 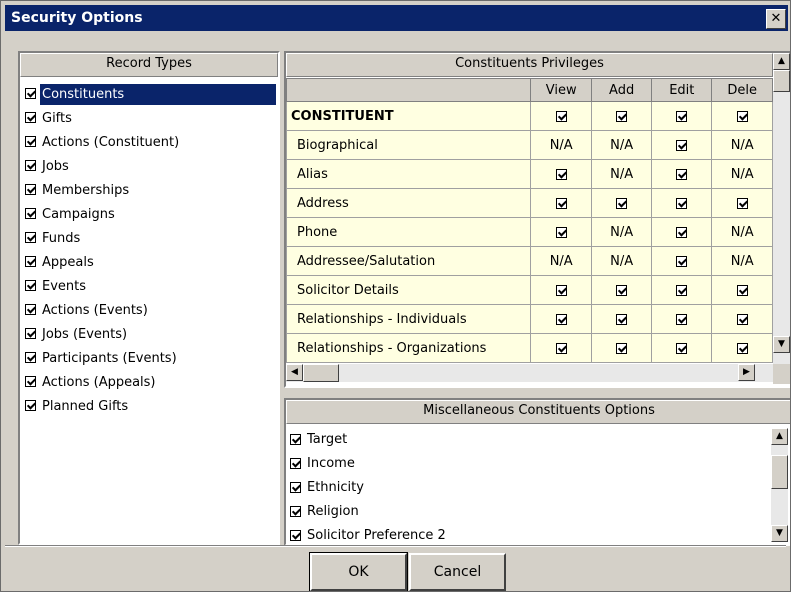 What do you see at coordinates (779, 436) in the screenshot?
I see `misc-scroll-up-button: ▲` at bounding box center [779, 436].